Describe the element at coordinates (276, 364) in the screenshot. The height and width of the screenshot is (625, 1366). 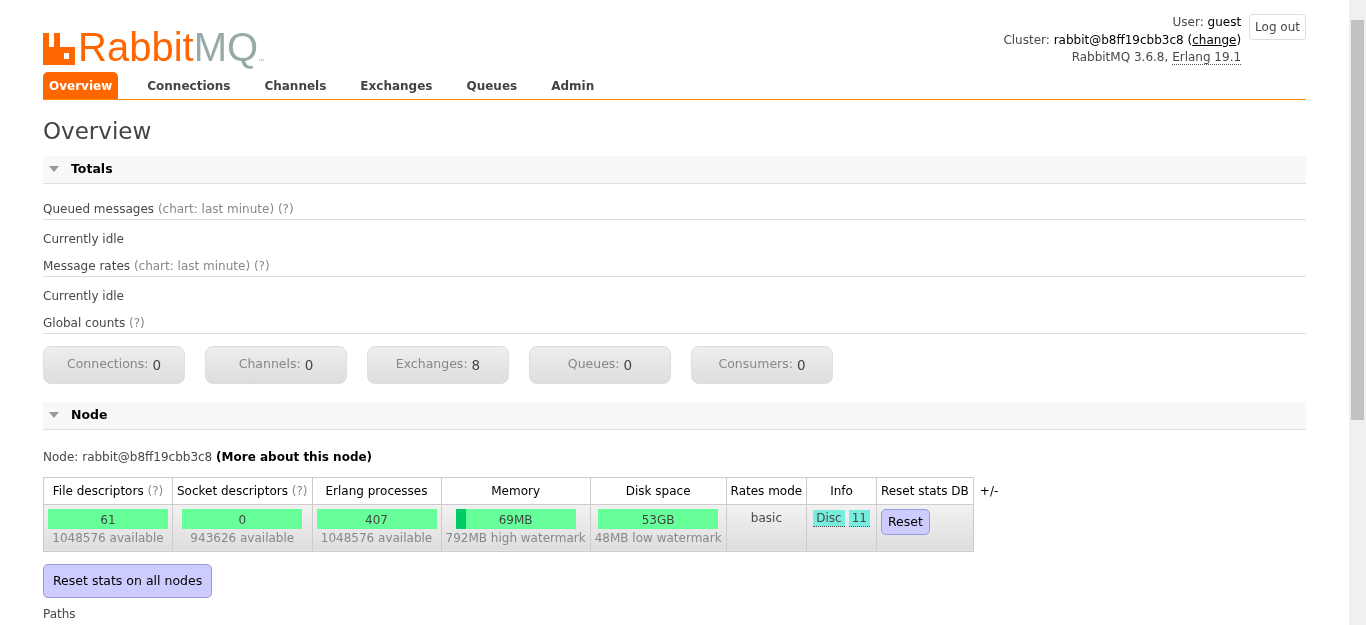
I see `count-button: Channels: 0` at that location.